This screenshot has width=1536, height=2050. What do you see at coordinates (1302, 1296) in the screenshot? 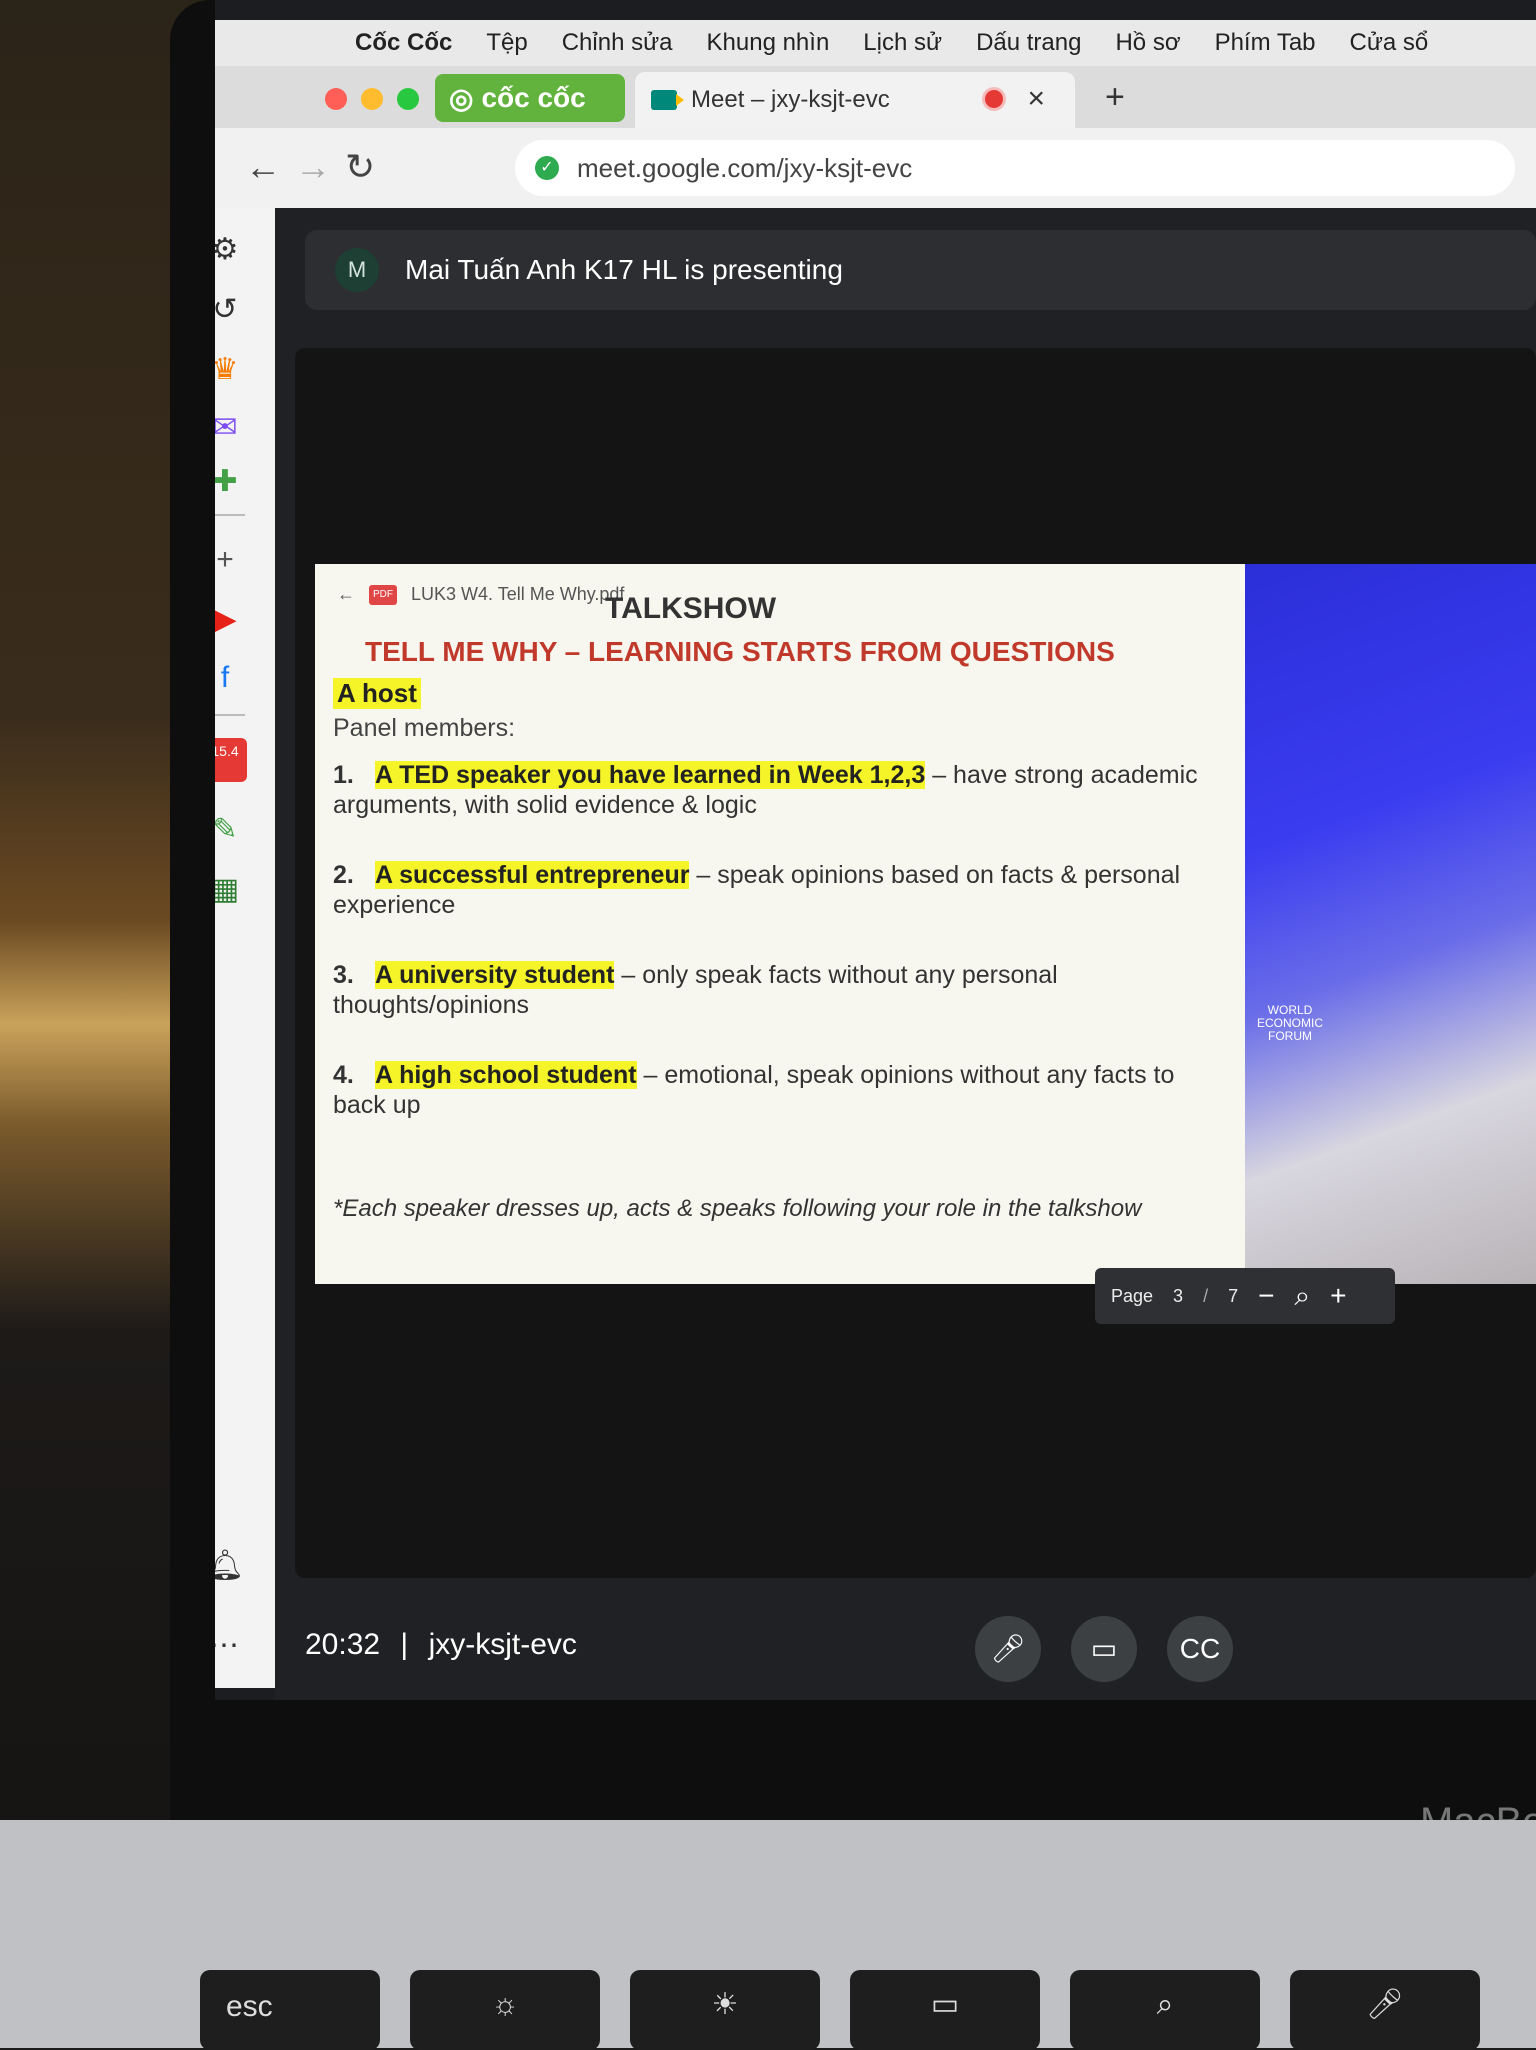
I see `zoom-icon: ⌕` at bounding box center [1302, 1296].